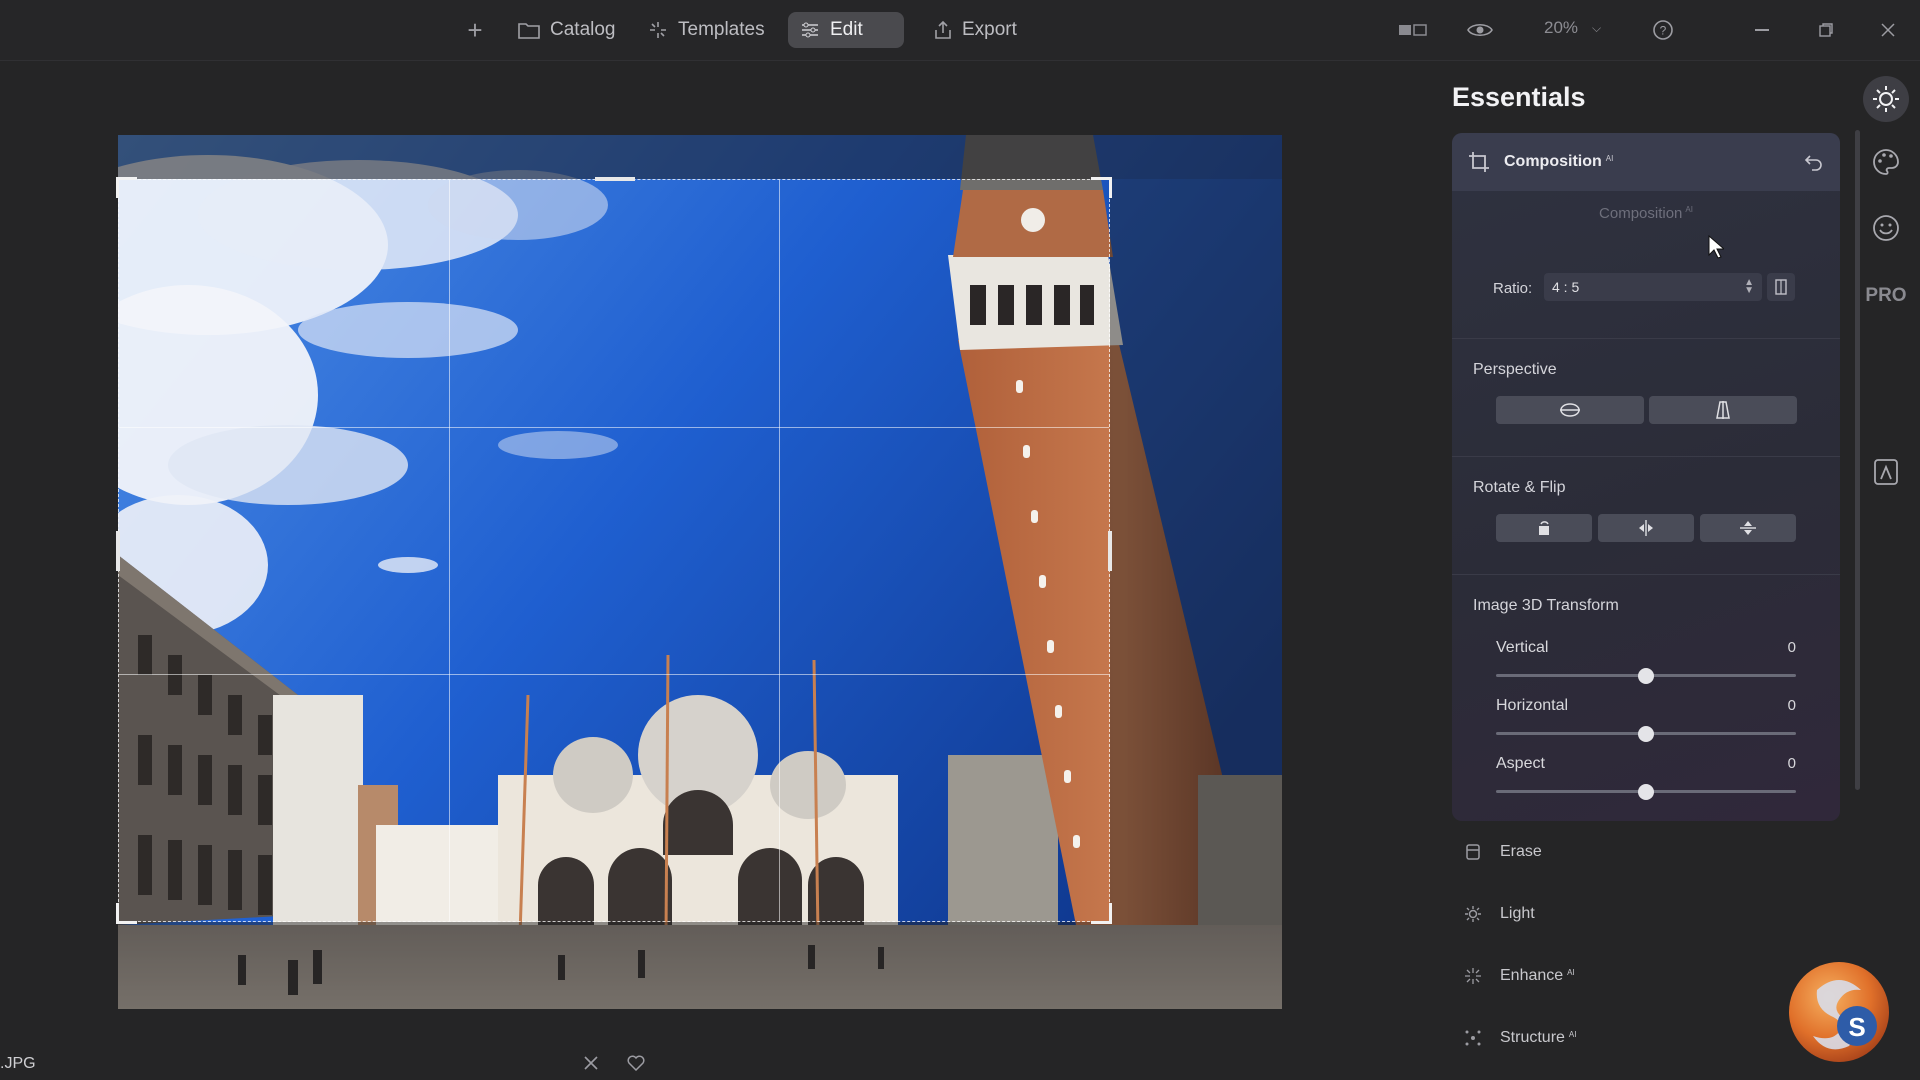 This screenshot has width=1920, height=1080. Describe the element at coordinates (1791, 705) in the screenshot. I see `slider-value-horizontal: 0` at that location.